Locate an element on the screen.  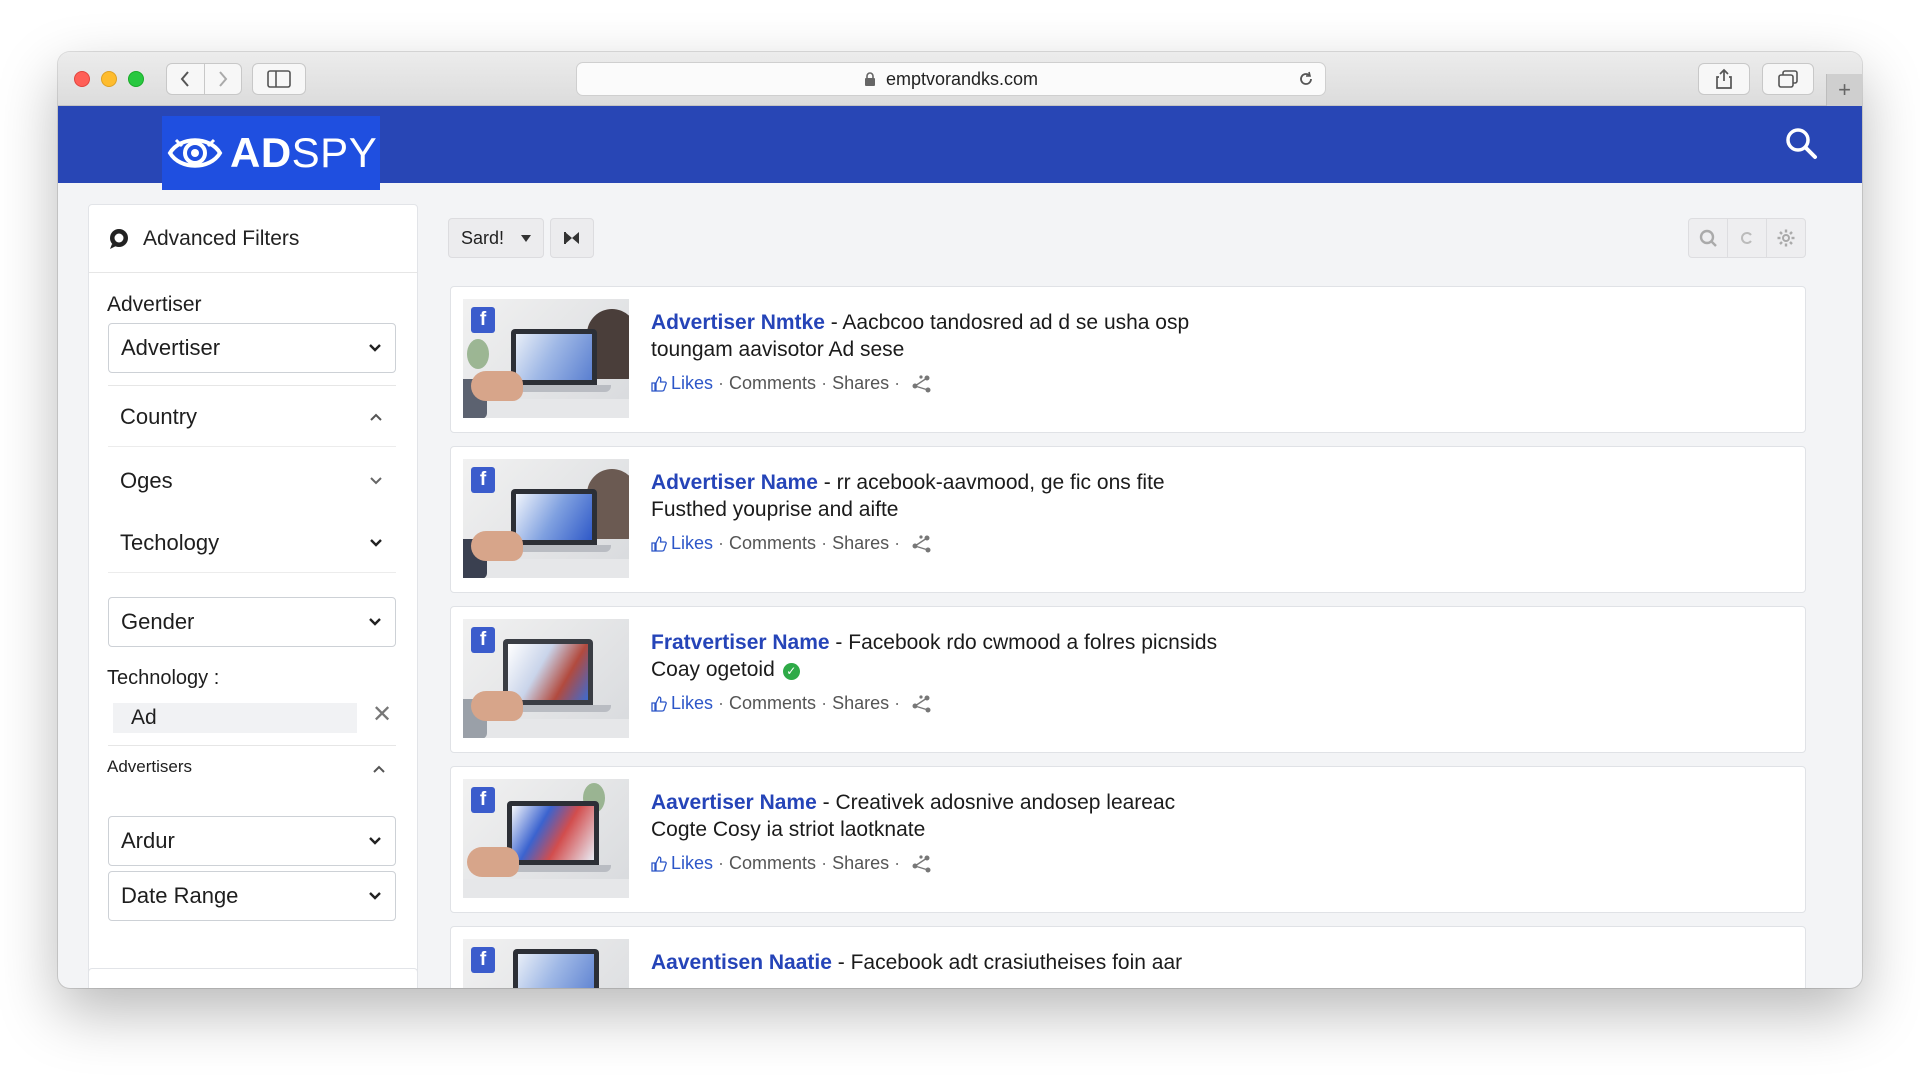
reload-icon is located at coordinates (1306, 79).